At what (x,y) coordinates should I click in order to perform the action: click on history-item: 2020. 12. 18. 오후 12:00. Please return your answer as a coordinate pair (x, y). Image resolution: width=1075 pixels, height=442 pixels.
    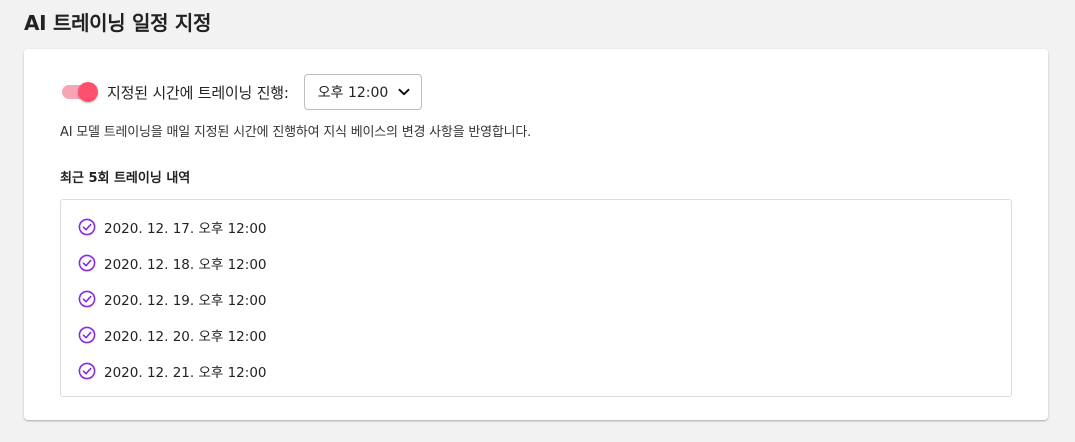
    Looking at the image, I should click on (536, 263).